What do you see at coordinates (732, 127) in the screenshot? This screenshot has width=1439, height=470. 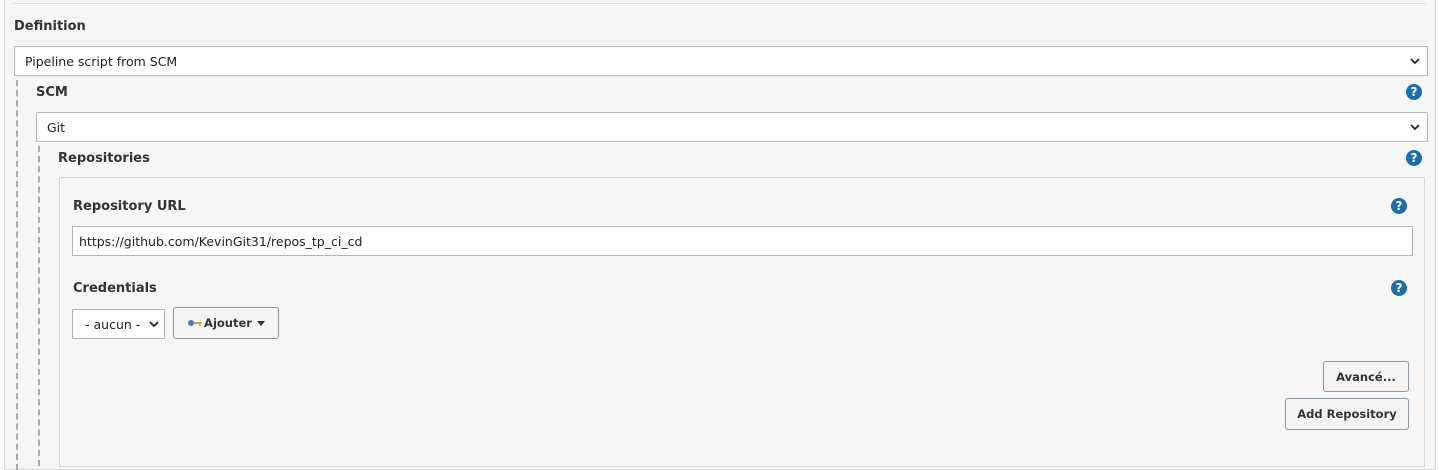 I see `scm-select: Git` at bounding box center [732, 127].